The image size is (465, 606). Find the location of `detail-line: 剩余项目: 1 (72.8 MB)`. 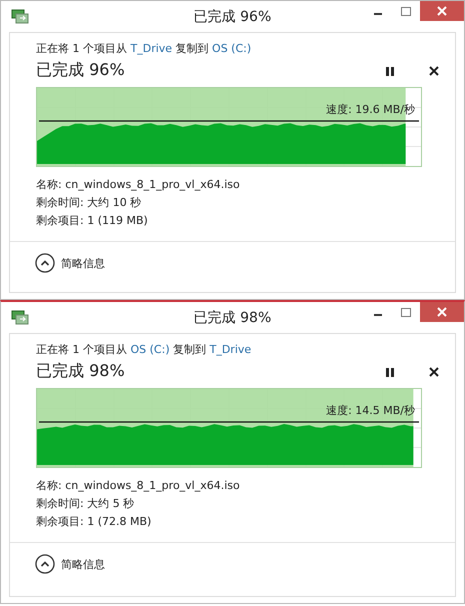

detail-line: 剩余项目: 1 (72.8 MB) is located at coordinates (94, 521).